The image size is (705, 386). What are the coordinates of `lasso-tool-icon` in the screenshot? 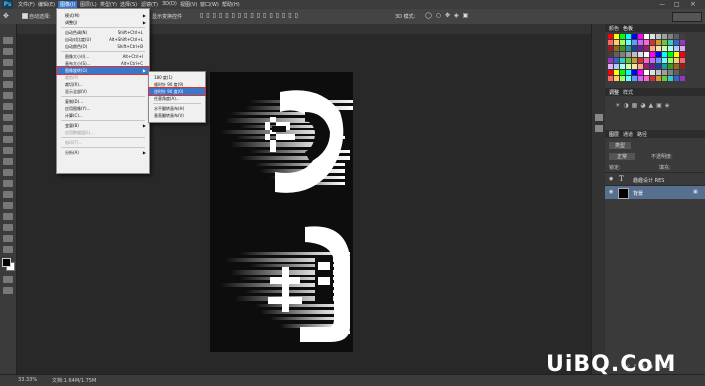 It's located at (8, 62).